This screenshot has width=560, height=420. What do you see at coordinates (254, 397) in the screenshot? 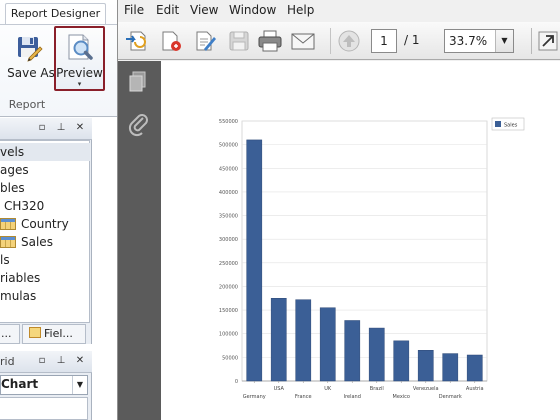
I see `x-tick-label: Germany` at bounding box center [254, 397].